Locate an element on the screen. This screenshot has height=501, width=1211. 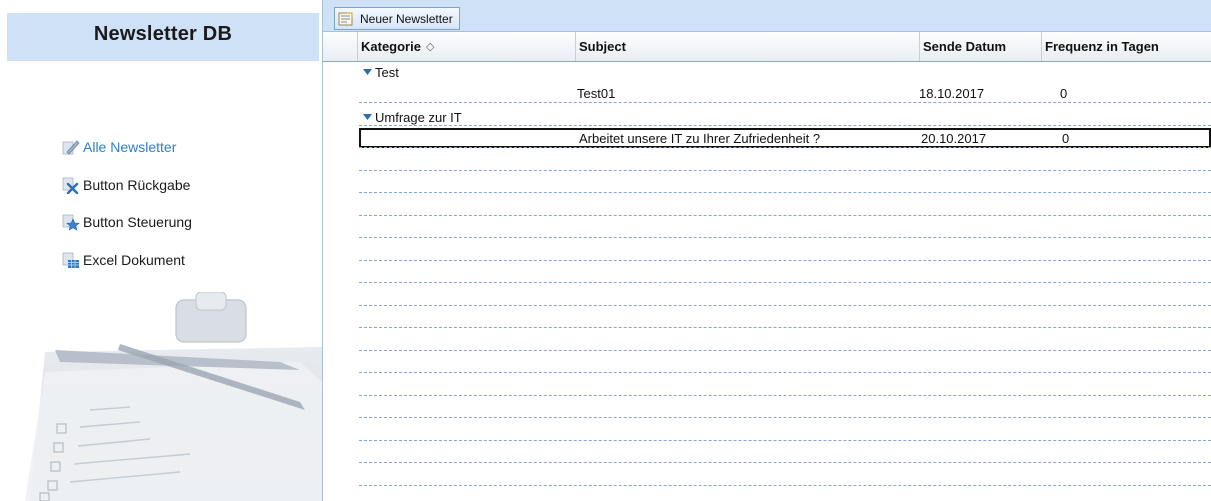
group-row-test: Test is located at coordinates (381, 72).